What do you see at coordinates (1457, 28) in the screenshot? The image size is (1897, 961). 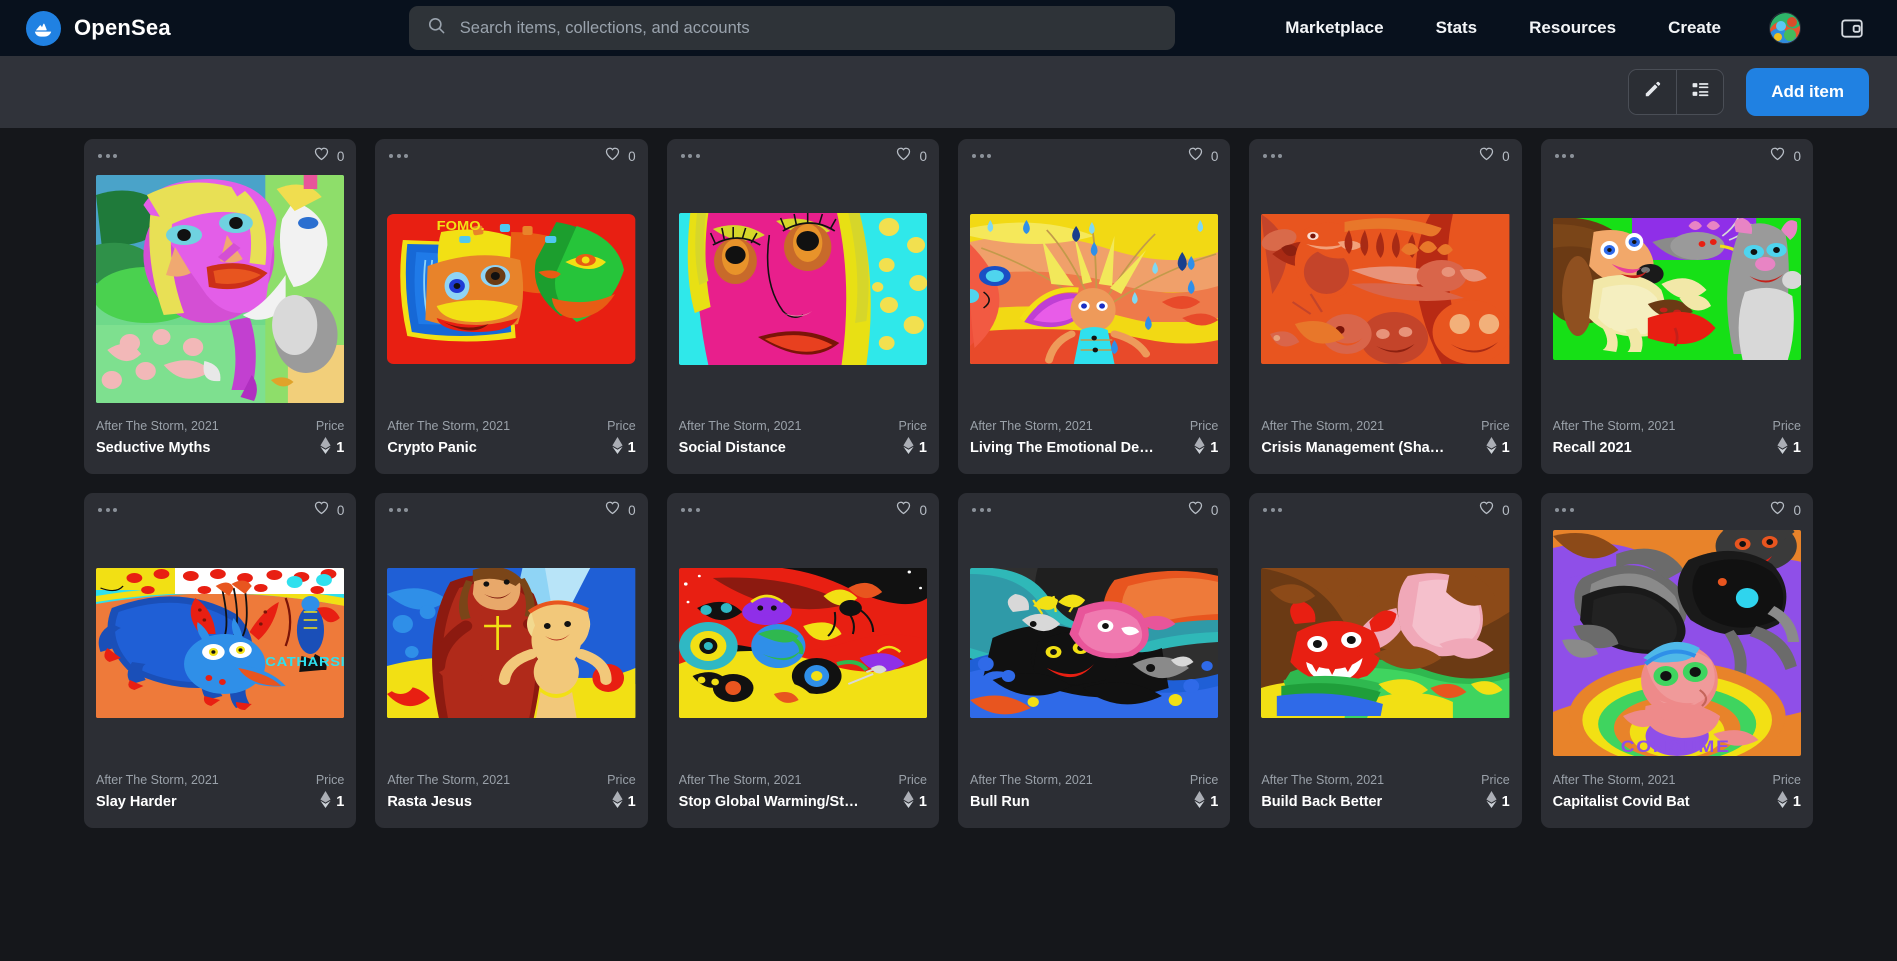 I see `nav-item-stats: Stats` at bounding box center [1457, 28].